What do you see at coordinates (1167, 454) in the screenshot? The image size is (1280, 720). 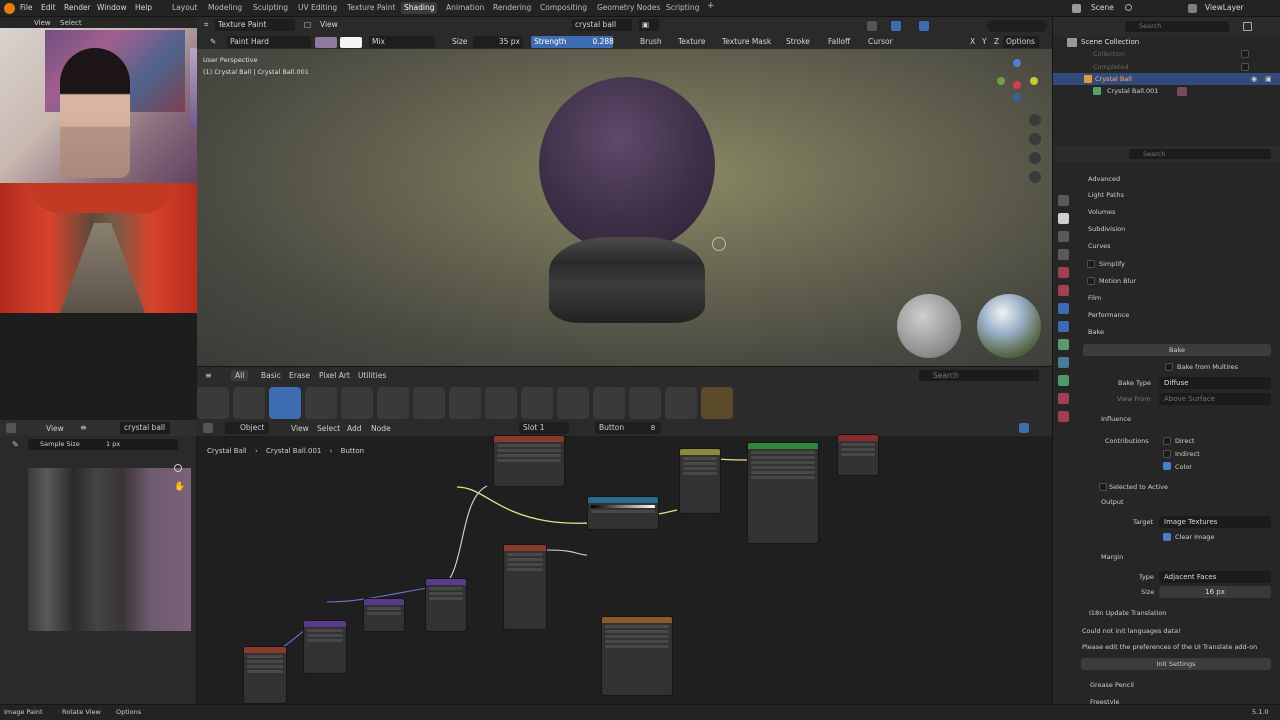 I see `indirect-checkbox` at bounding box center [1167, 454].